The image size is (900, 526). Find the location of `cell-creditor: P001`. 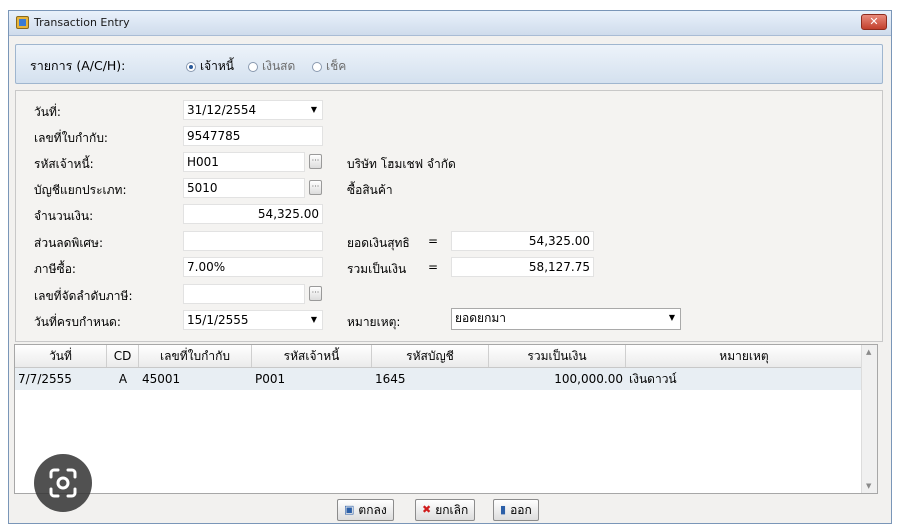

cell-creditor: P001 is located at coordinates (270, 379).